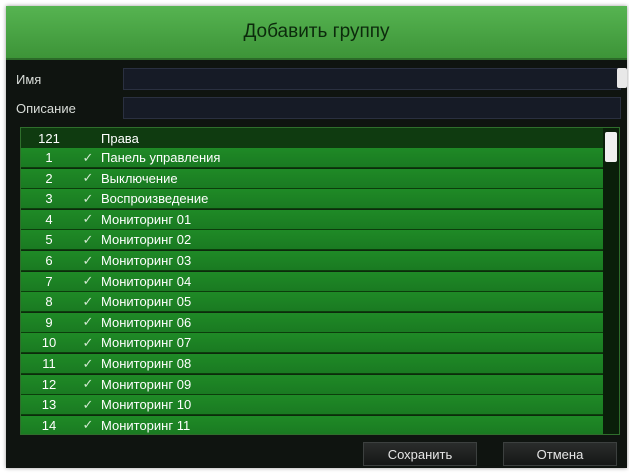  What do you see at coordinates (312, 219) in the screenshot?
I see `table-row: 4 ✓ Мониторинг 01` at bounding box center [312, 219].